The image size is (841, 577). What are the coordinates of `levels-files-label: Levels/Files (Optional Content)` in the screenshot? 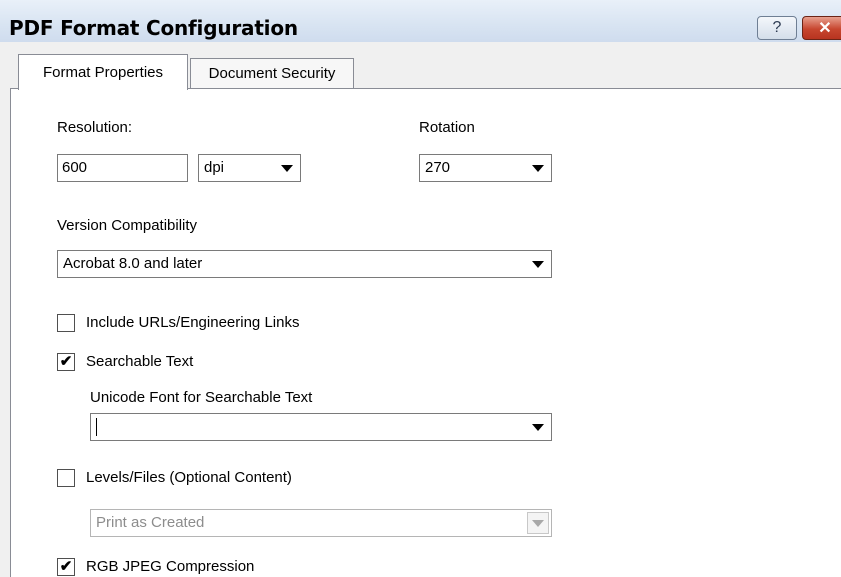 It's located at (189, 477).